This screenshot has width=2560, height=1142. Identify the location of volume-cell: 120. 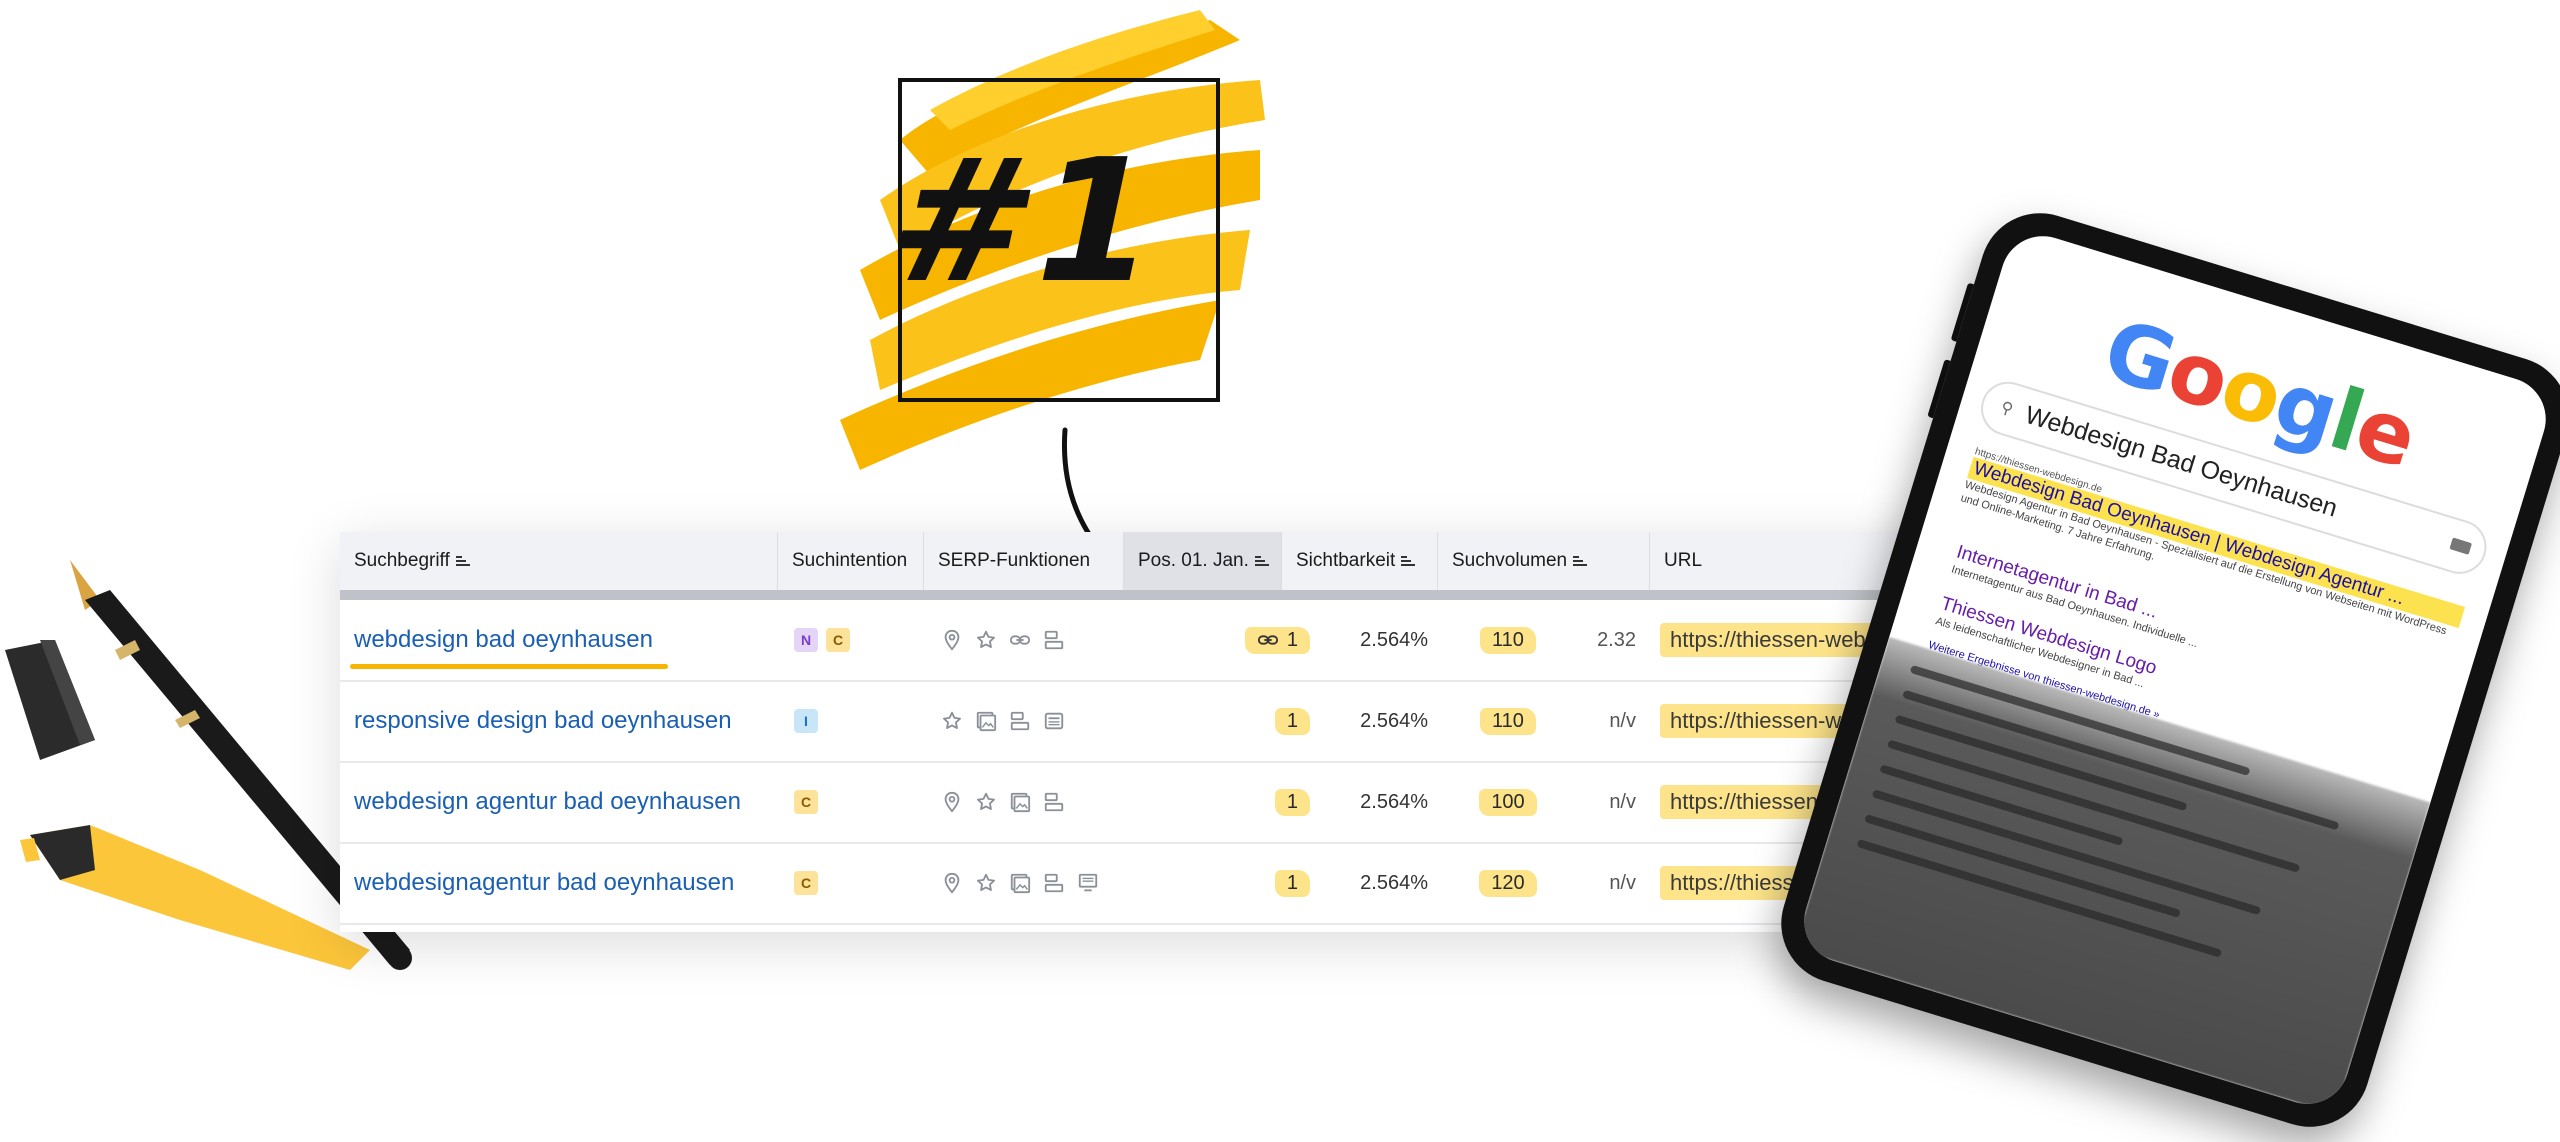
(1508, 883).